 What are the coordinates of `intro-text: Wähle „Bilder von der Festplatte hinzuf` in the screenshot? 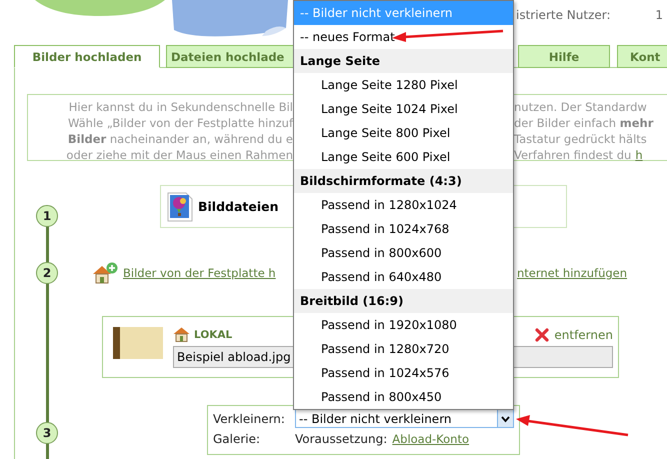 It's located at (180, 123).